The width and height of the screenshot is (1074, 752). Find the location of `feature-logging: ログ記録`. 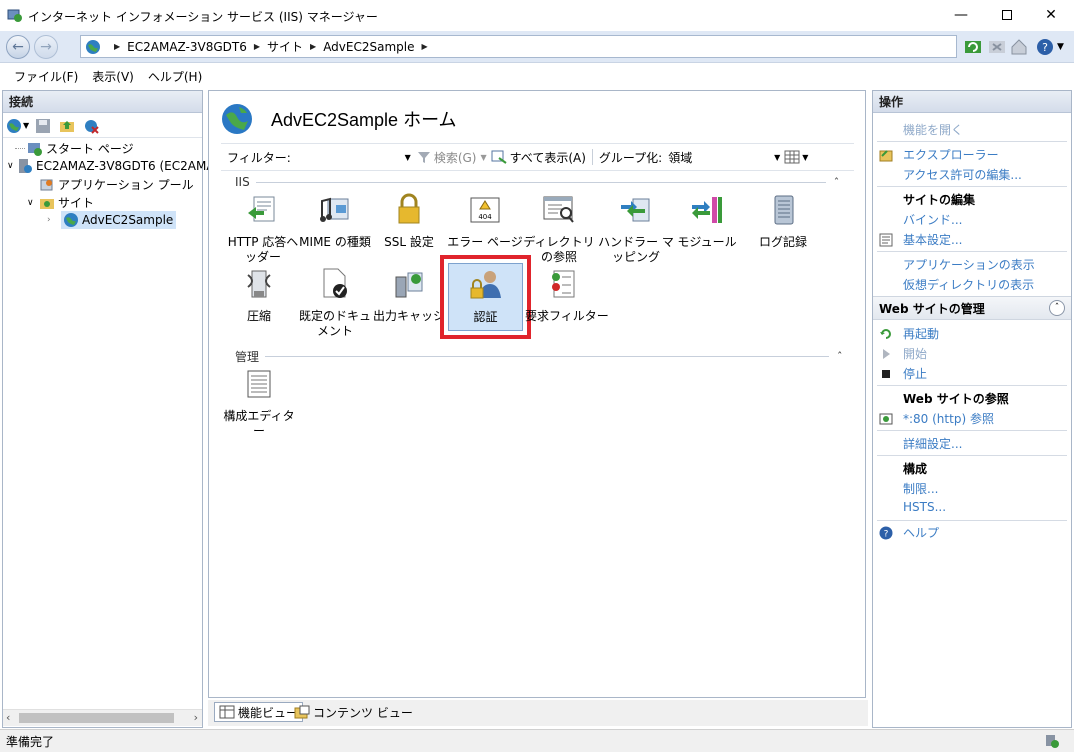

feature-logging: ログ記録 is located at coordinates (783, 221).